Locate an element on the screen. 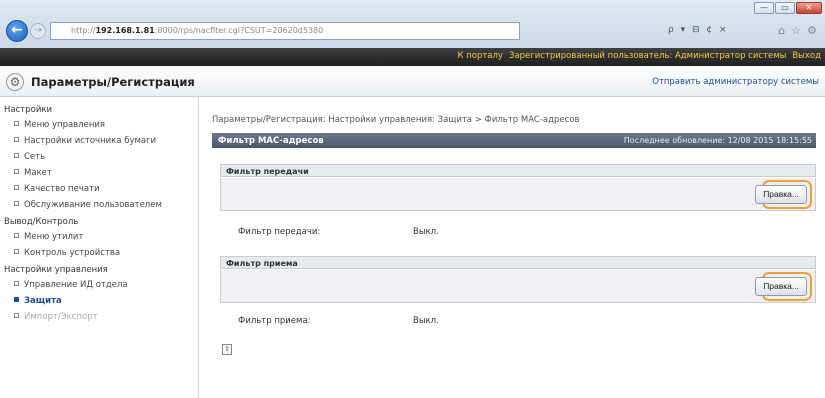 The image size is (825, 398). url-host: 192.168.1.81 is located at coordinates (125, 30).